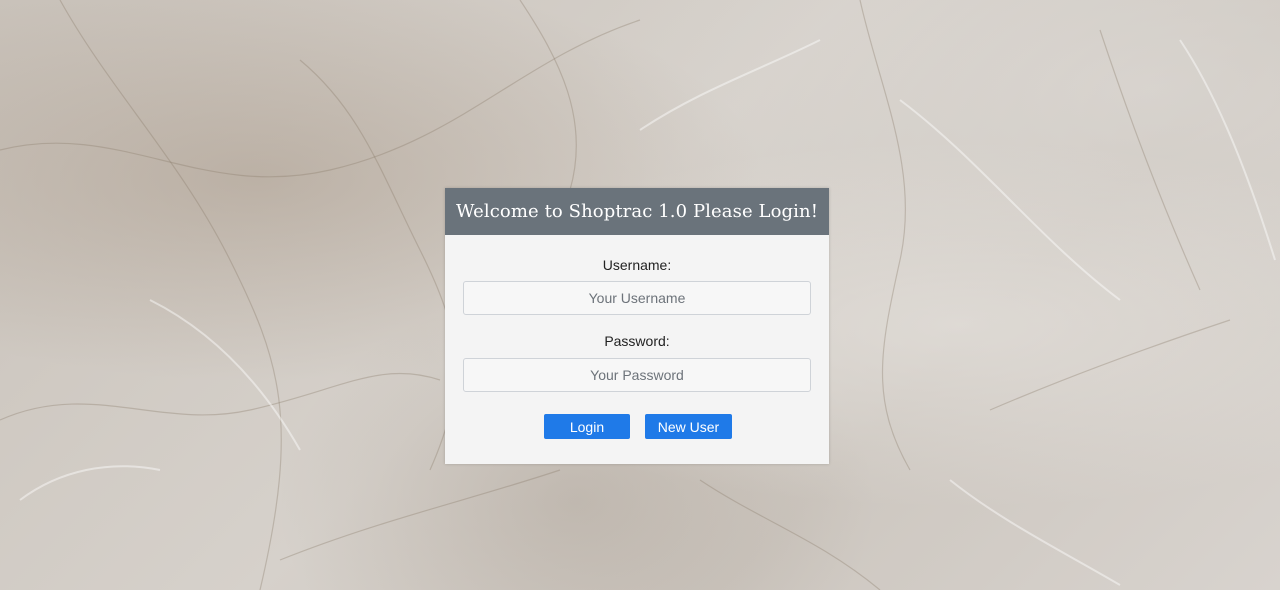 The height and width of the screenshot is (590, 1280). Describe the element at coordinates (688, 426) in the screenshot. I see `new-user-button: New User` at that location.